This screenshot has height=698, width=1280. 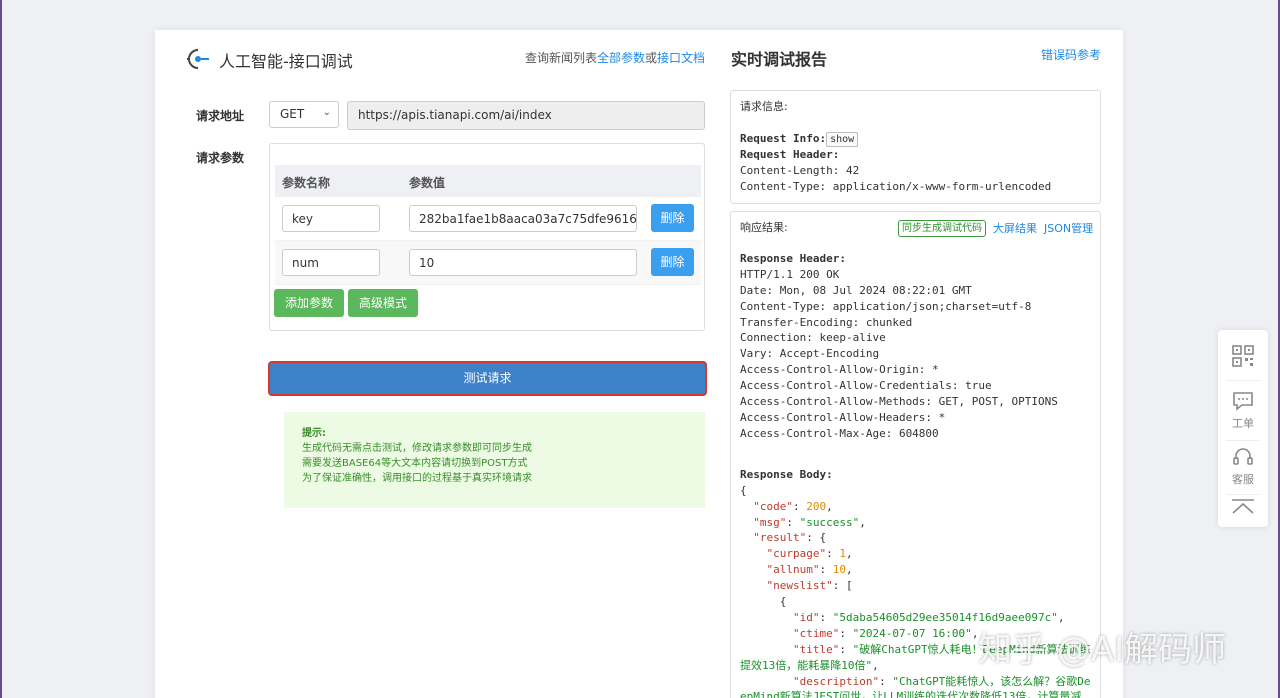 I want to click on tip-line: 为了保证准确性，调用接口的过程基于真实环境请求, so click(x=417, y=478).